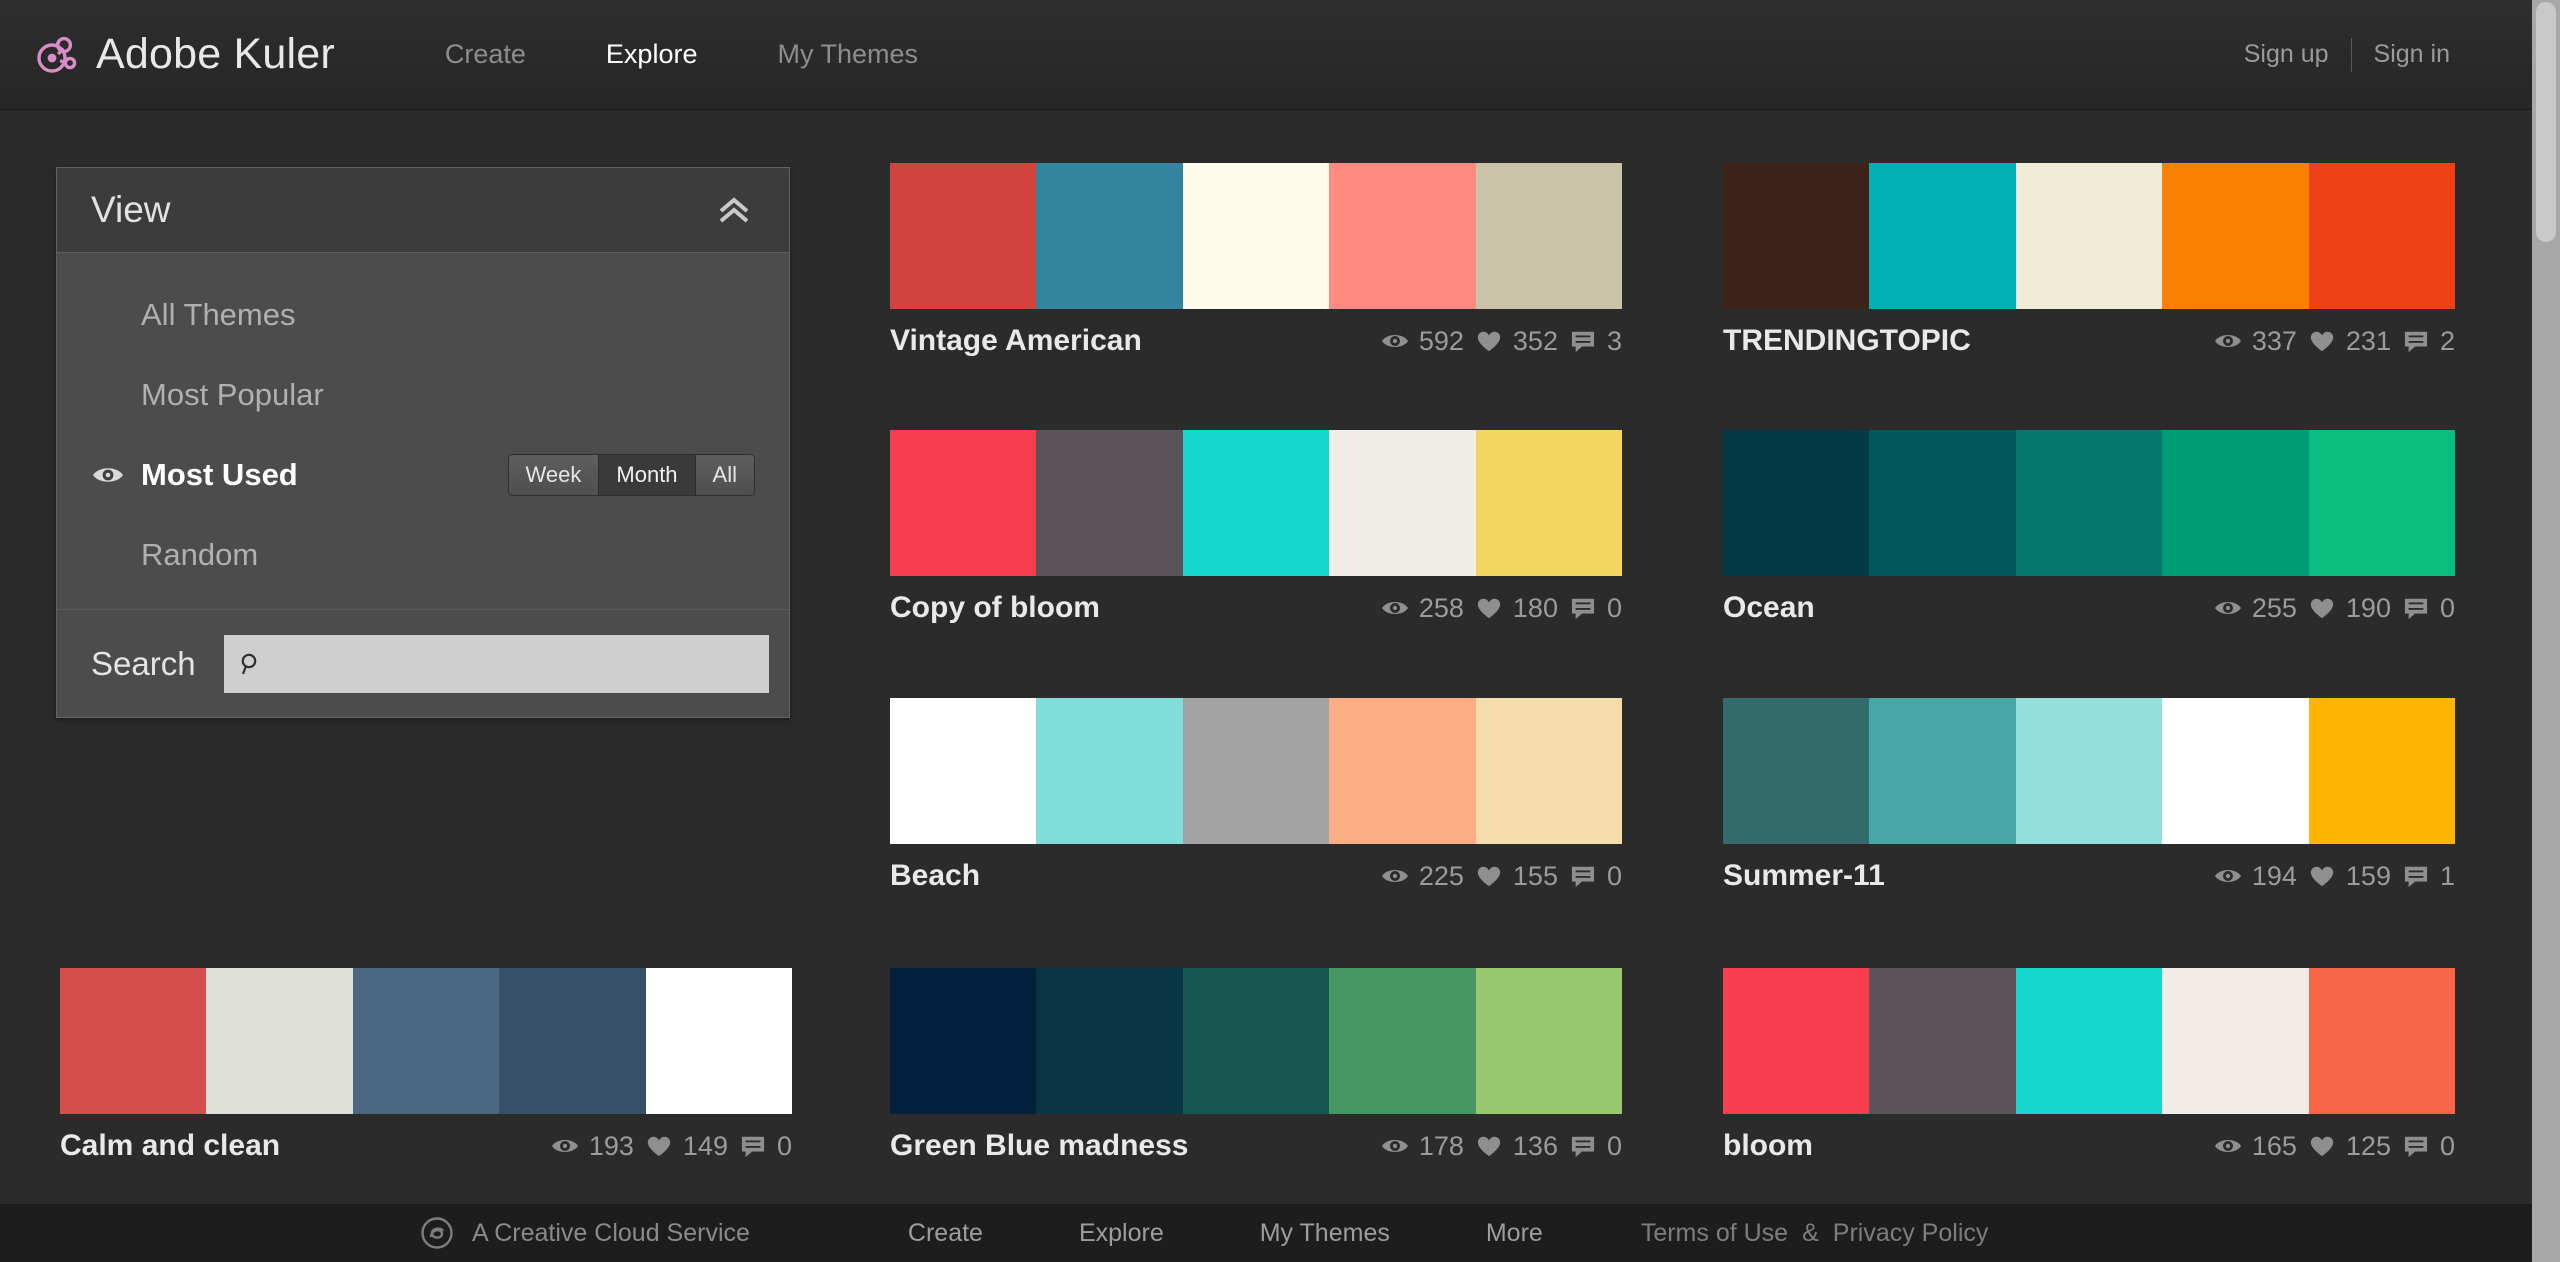 Image resolution: width=2560 pixels, height=1262 pixels. What do you see at coordinates (2546, 631) in the screenshot?
I see `page-scrollbar` at bounding box center [2546, 631].